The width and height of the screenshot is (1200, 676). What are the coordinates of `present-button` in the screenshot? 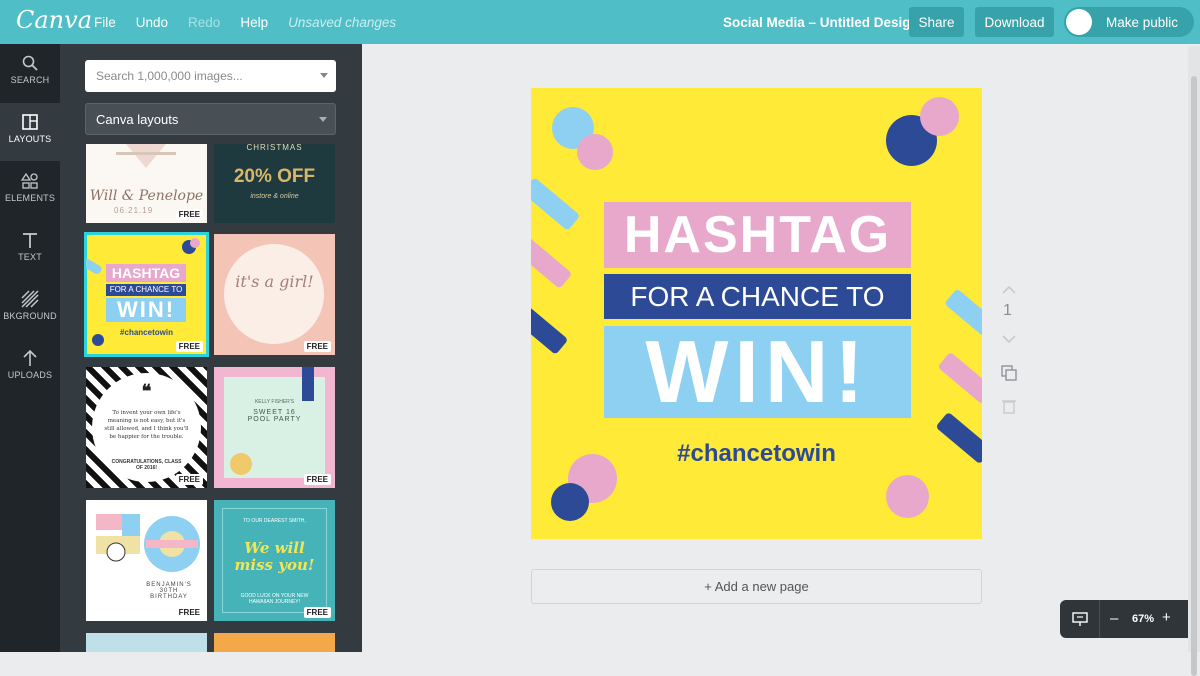 It's located at (1080, 619).